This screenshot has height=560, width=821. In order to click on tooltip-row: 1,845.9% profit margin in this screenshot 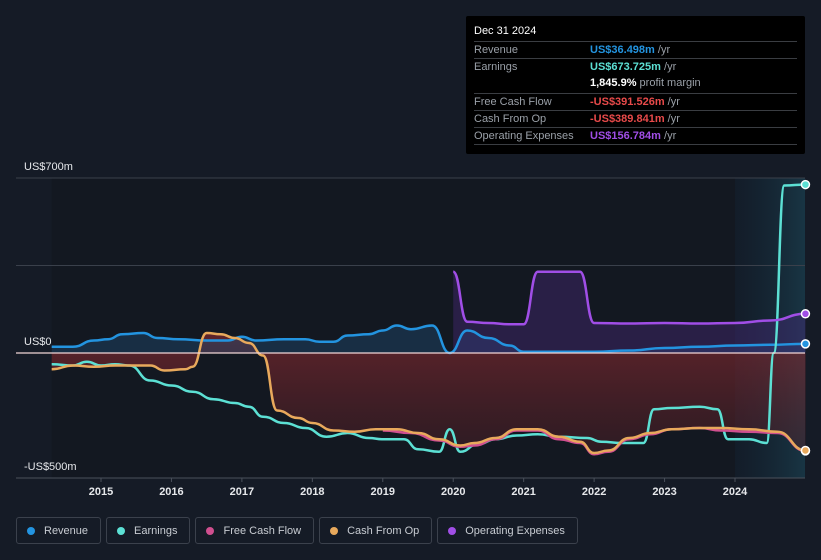, I will do `click(635, 83)`.